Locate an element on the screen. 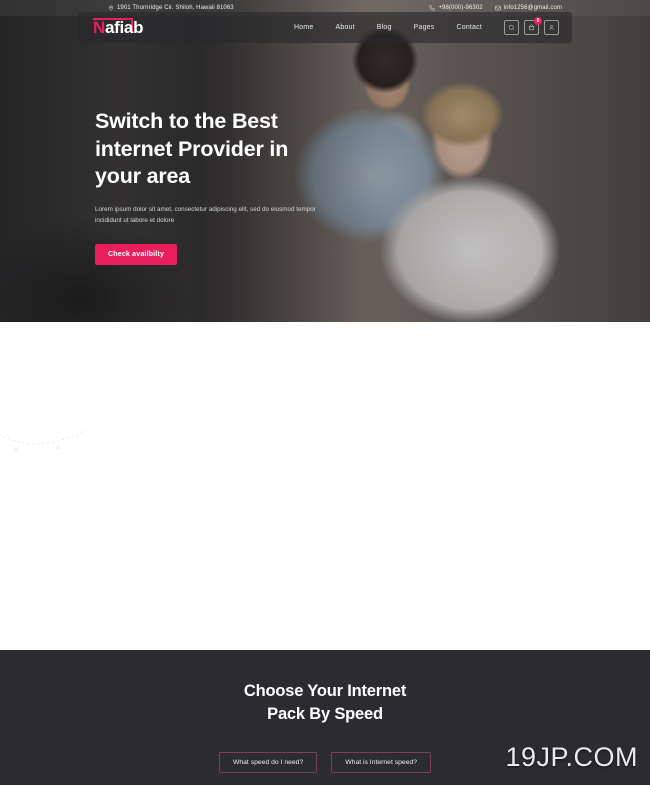 The width and height of the screenshot is (650, 785). site-watermark: 19JP.COM is located at coordinates (571, 757).